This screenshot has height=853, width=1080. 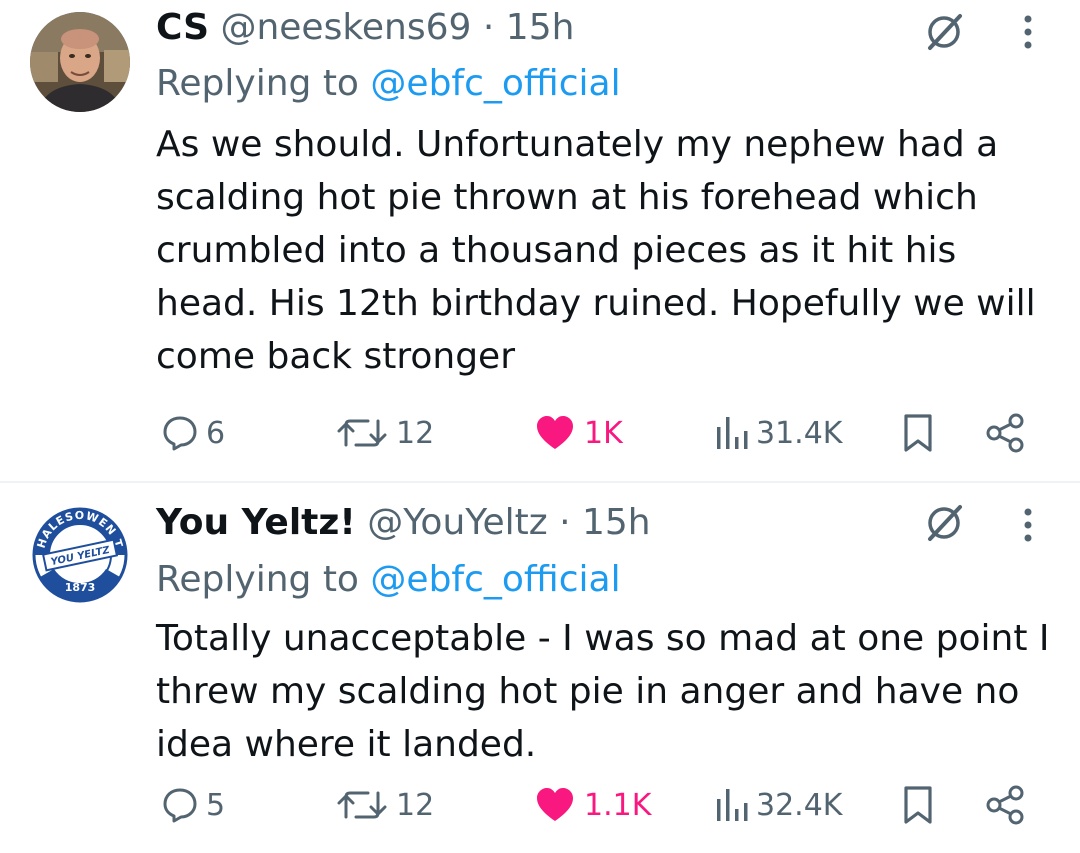 I want to click on avatar, so click(x=80, y=62).